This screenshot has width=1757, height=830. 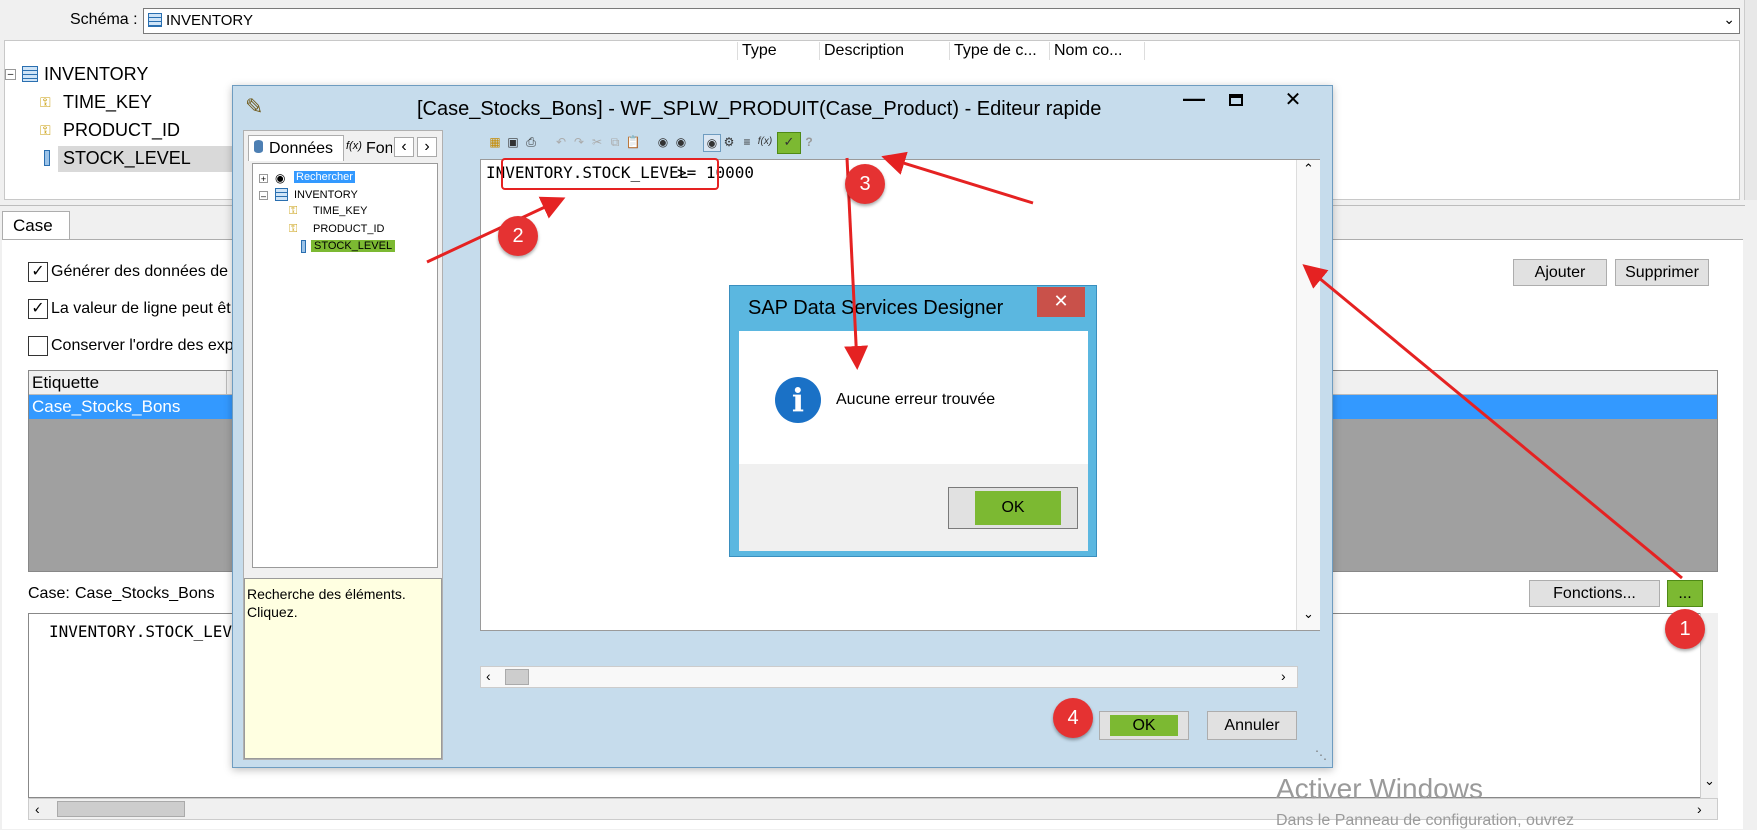 I want to click on checkbox-generate-data: ✓, so click(x=38, y=272).